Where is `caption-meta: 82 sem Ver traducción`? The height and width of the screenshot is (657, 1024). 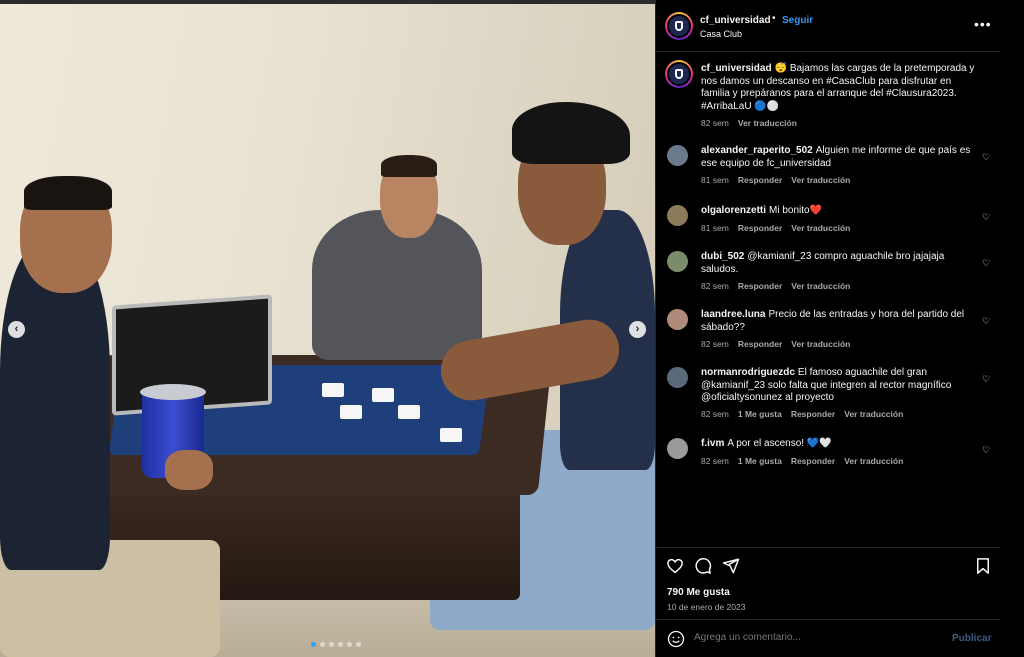 caption-meta: 82 sem Ver traducción is located at coordinates (753, 123).